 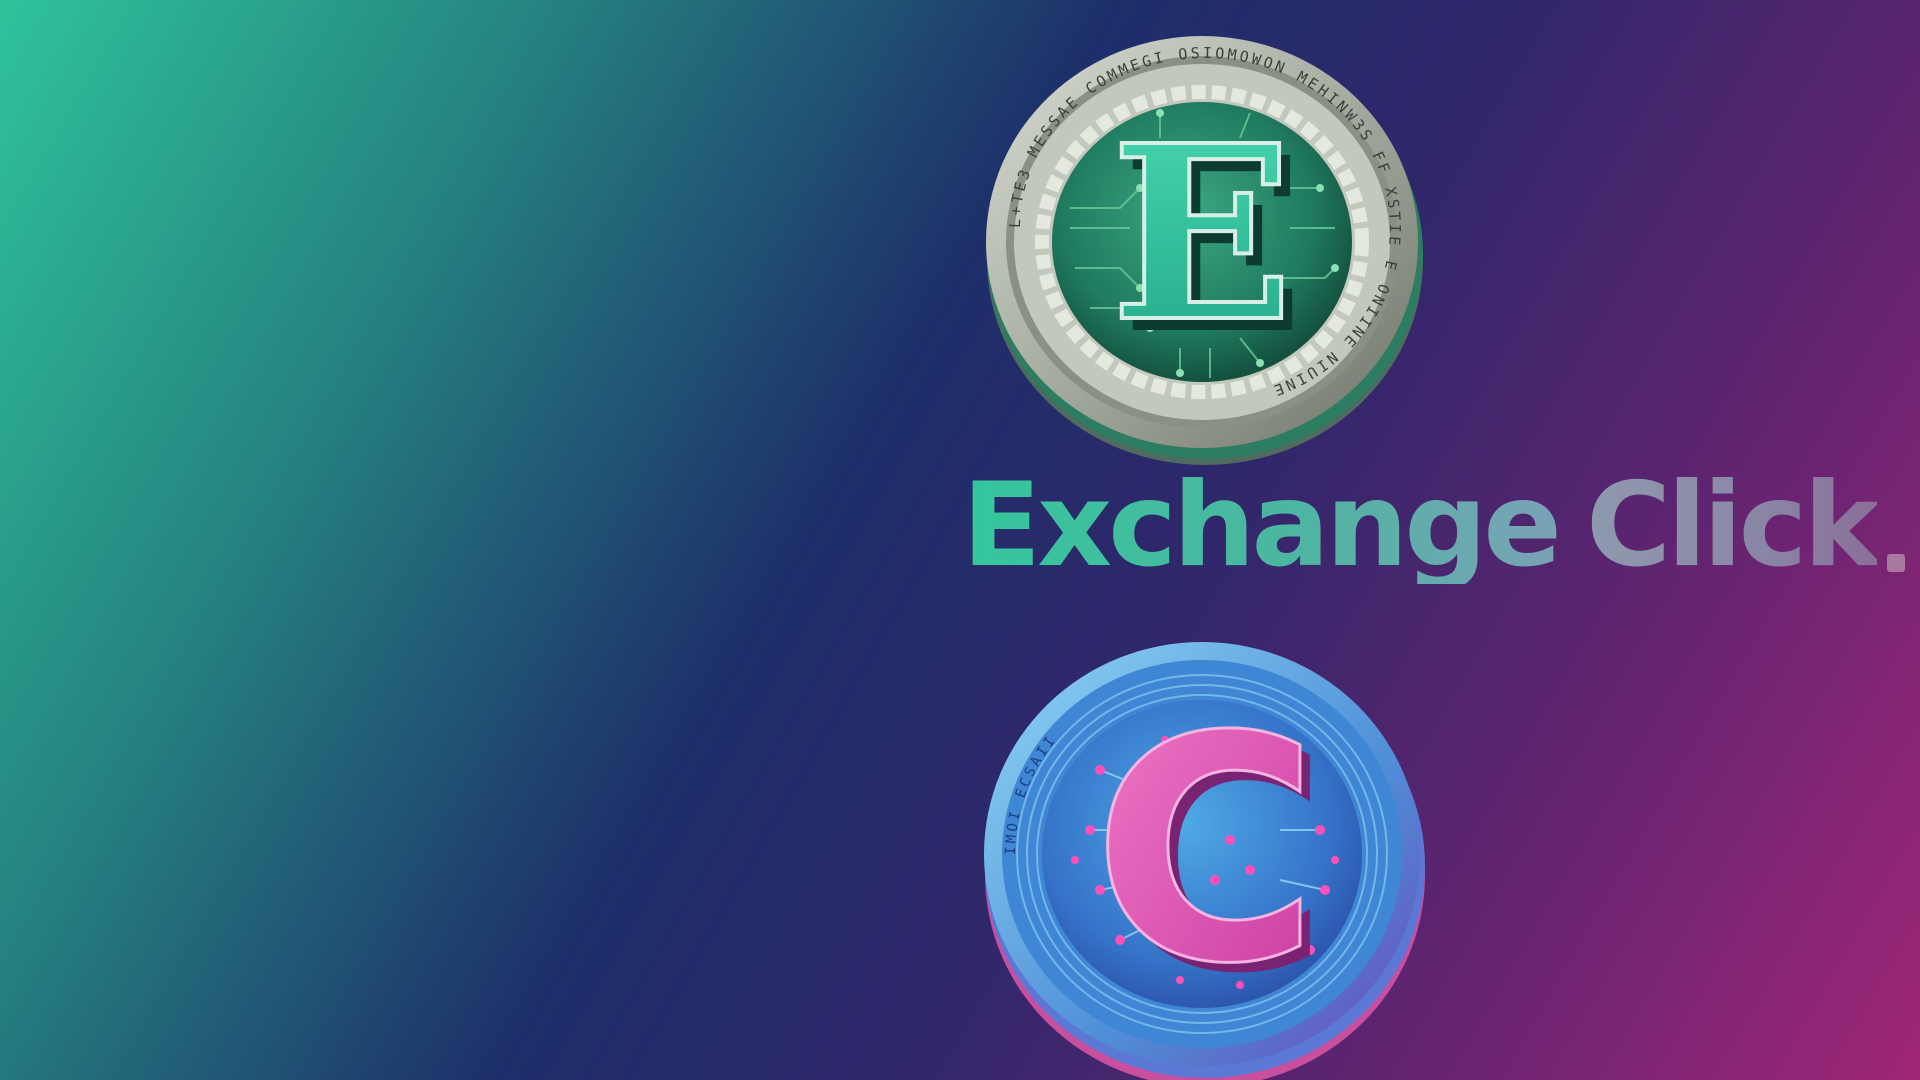 I want to click on c-coin-letter: C, so click(x=1206, y=851).